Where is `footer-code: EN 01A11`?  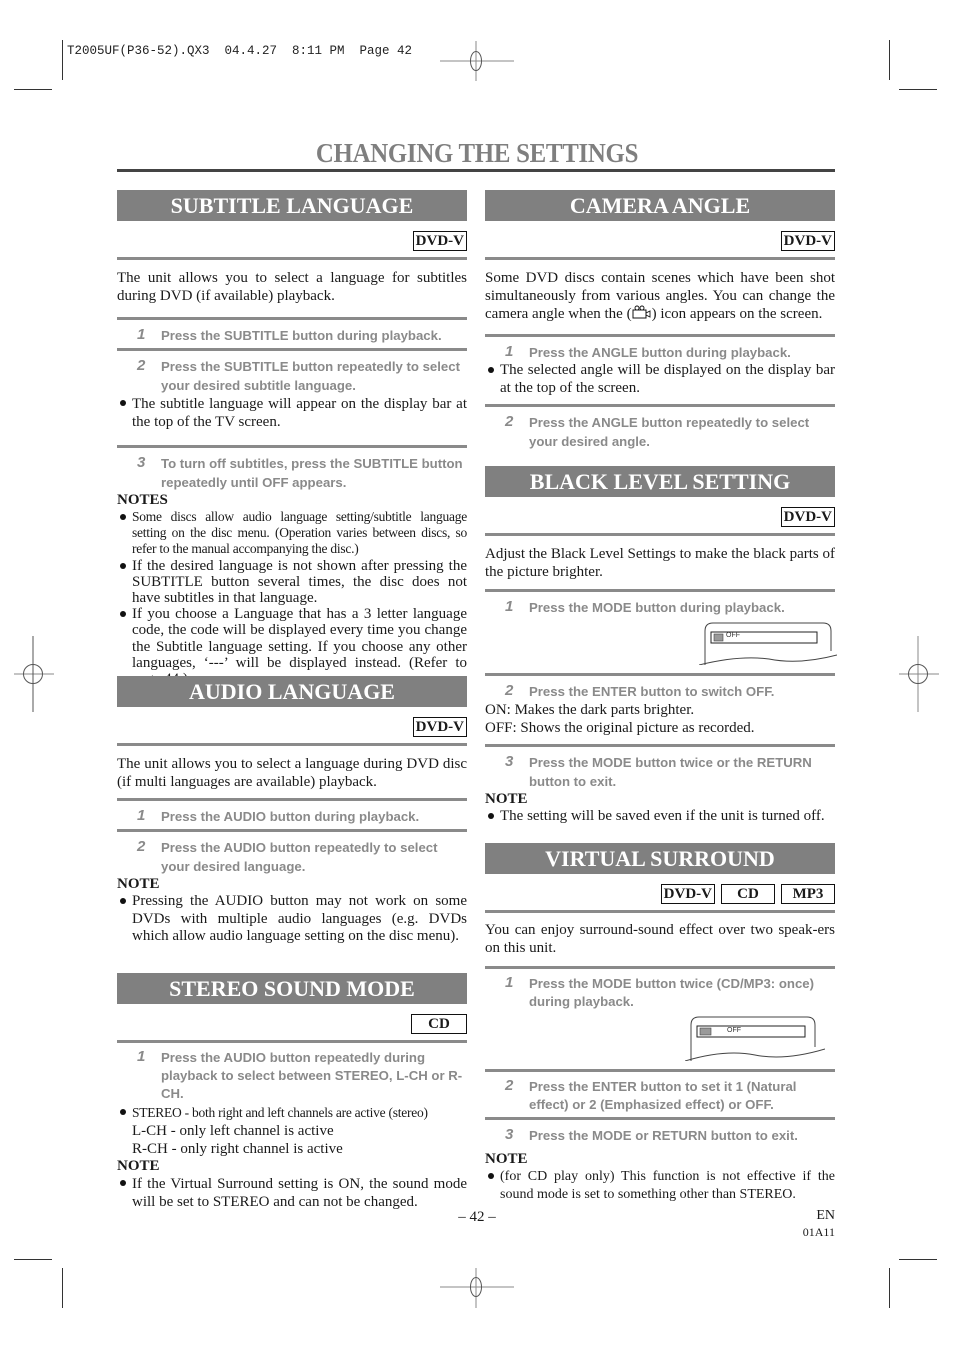 footer-code: EN 01A11 is located at coordinates (819, 1224).